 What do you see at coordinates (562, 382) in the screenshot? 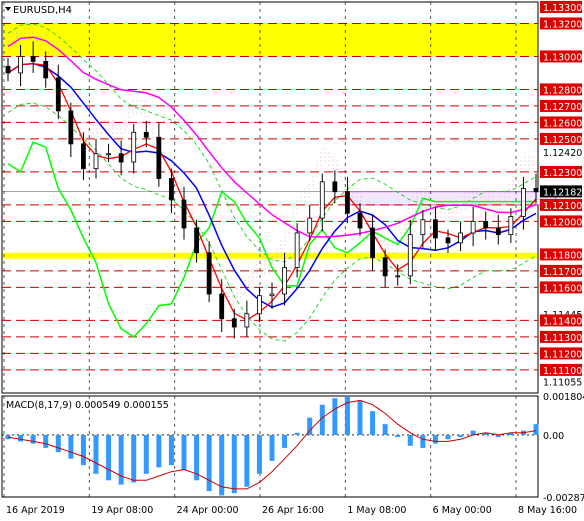
I see `price-label: 1.11055` at bounding box center [562, 382].